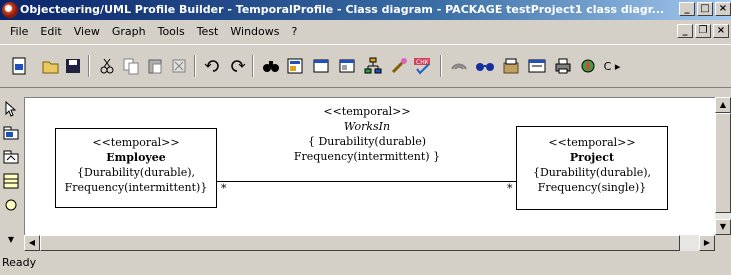  I want to click on horizontal-scroll-thumb, so click(360, 243).